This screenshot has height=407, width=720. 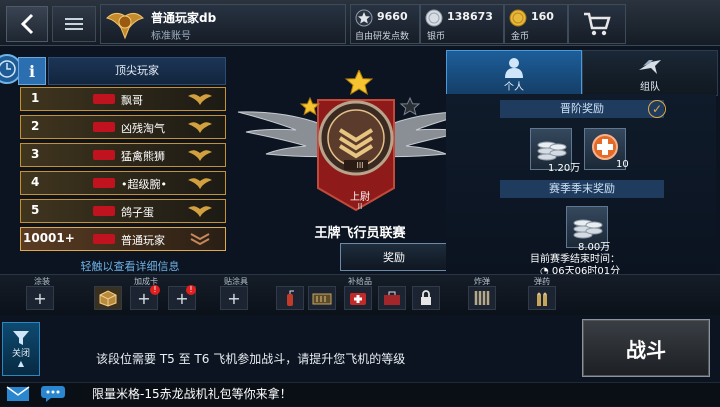 I want to click on gold-balance: 160 金币, so click(x=536, y=24).